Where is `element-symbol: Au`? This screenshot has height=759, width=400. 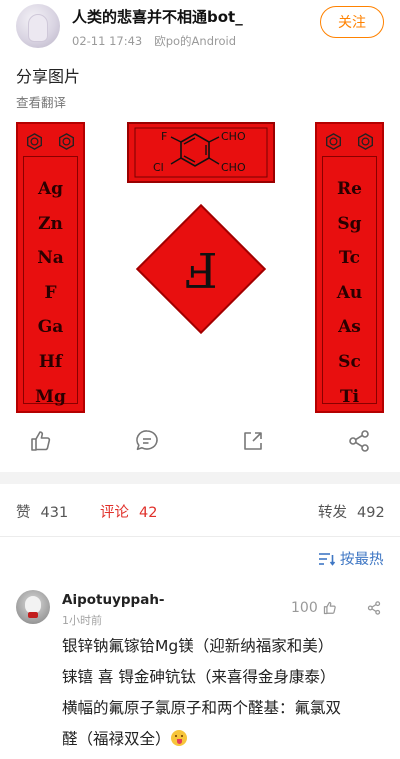 element-symbol: Au is located at coordinates (349, 292).